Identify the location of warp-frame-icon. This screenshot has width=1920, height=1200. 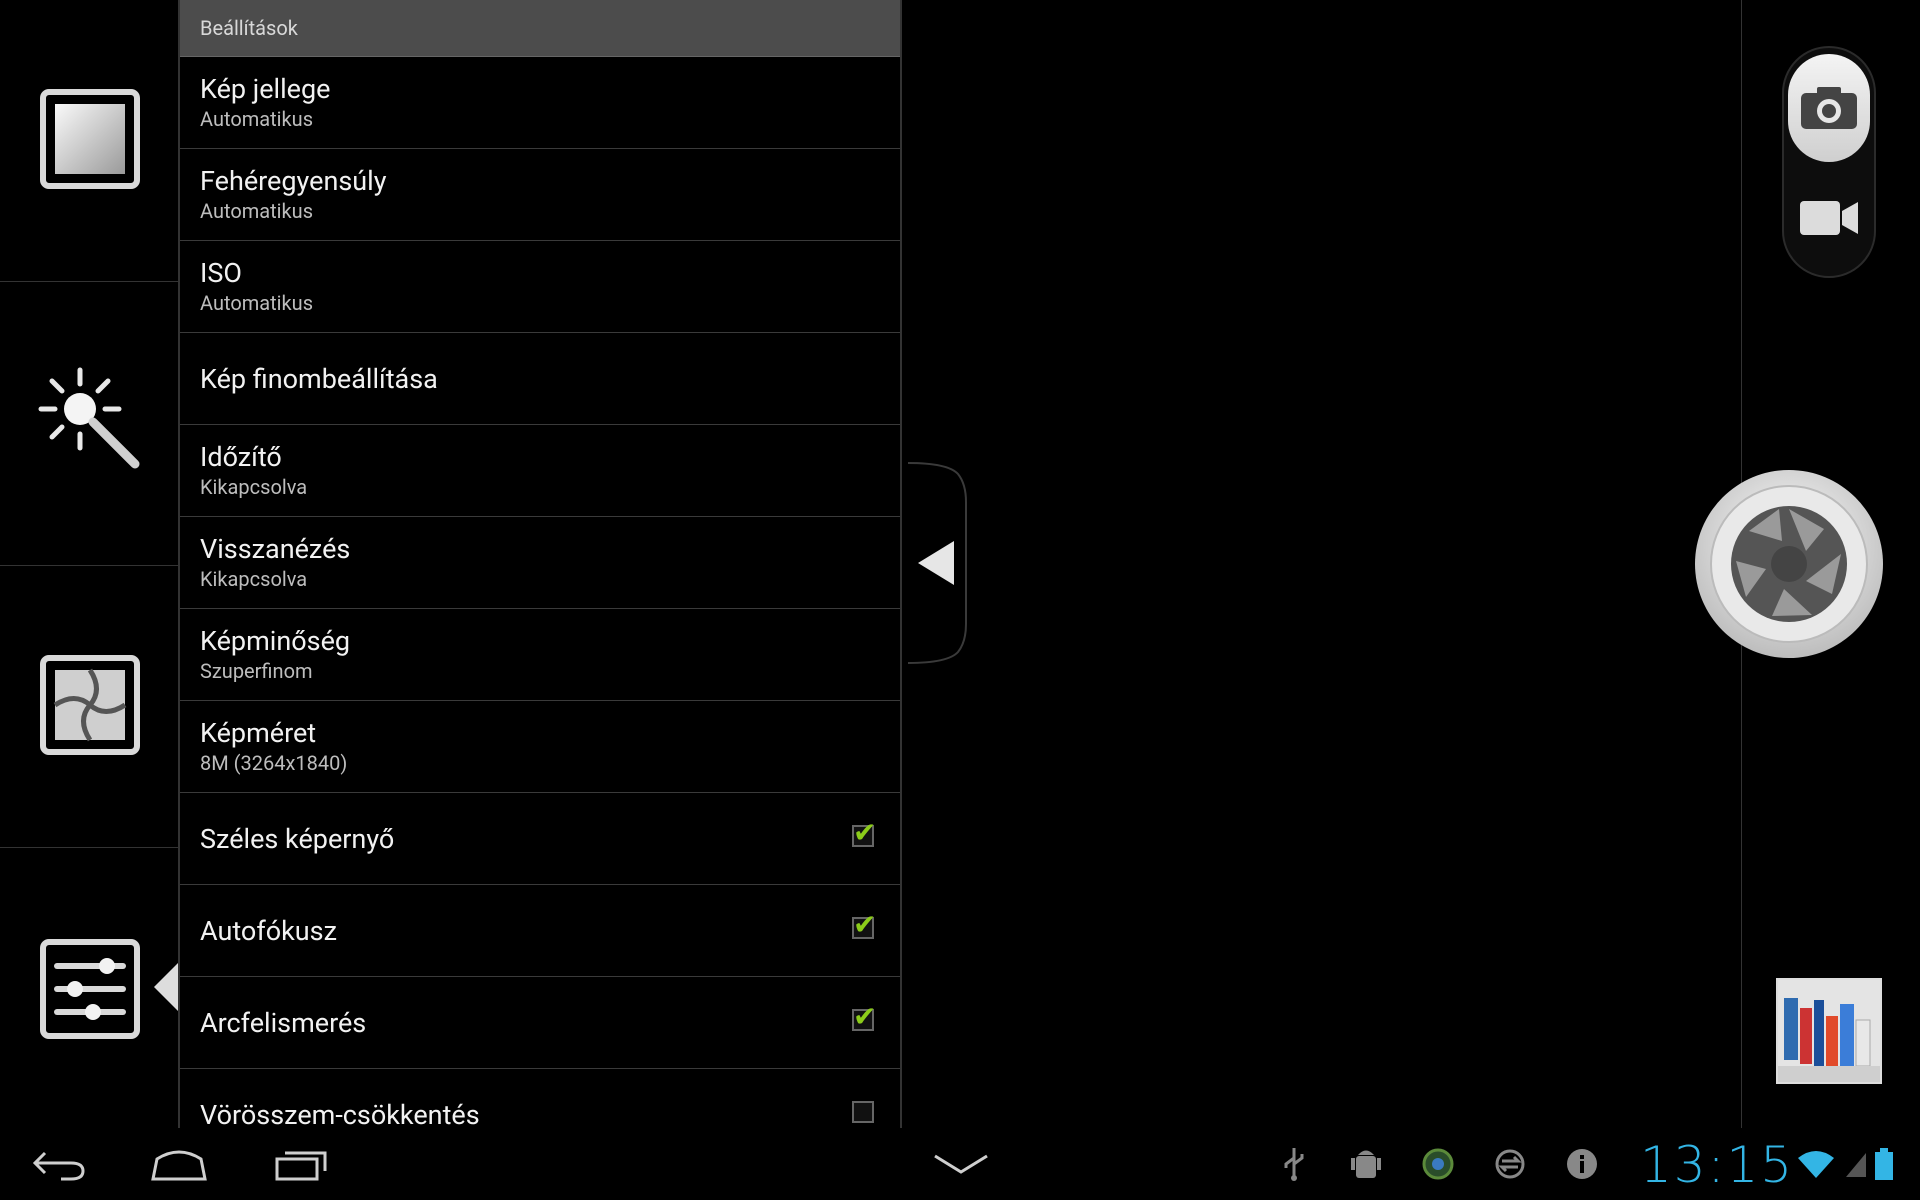
(90, 705).